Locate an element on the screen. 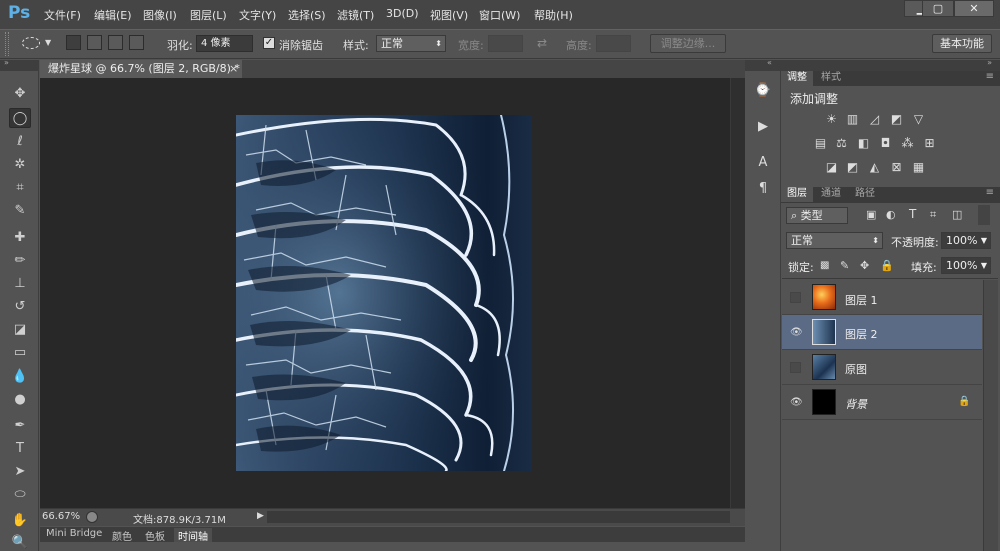 The image size is (1000, 551). style-select: 正常 ⬍ is located at coordinates (411, 43).